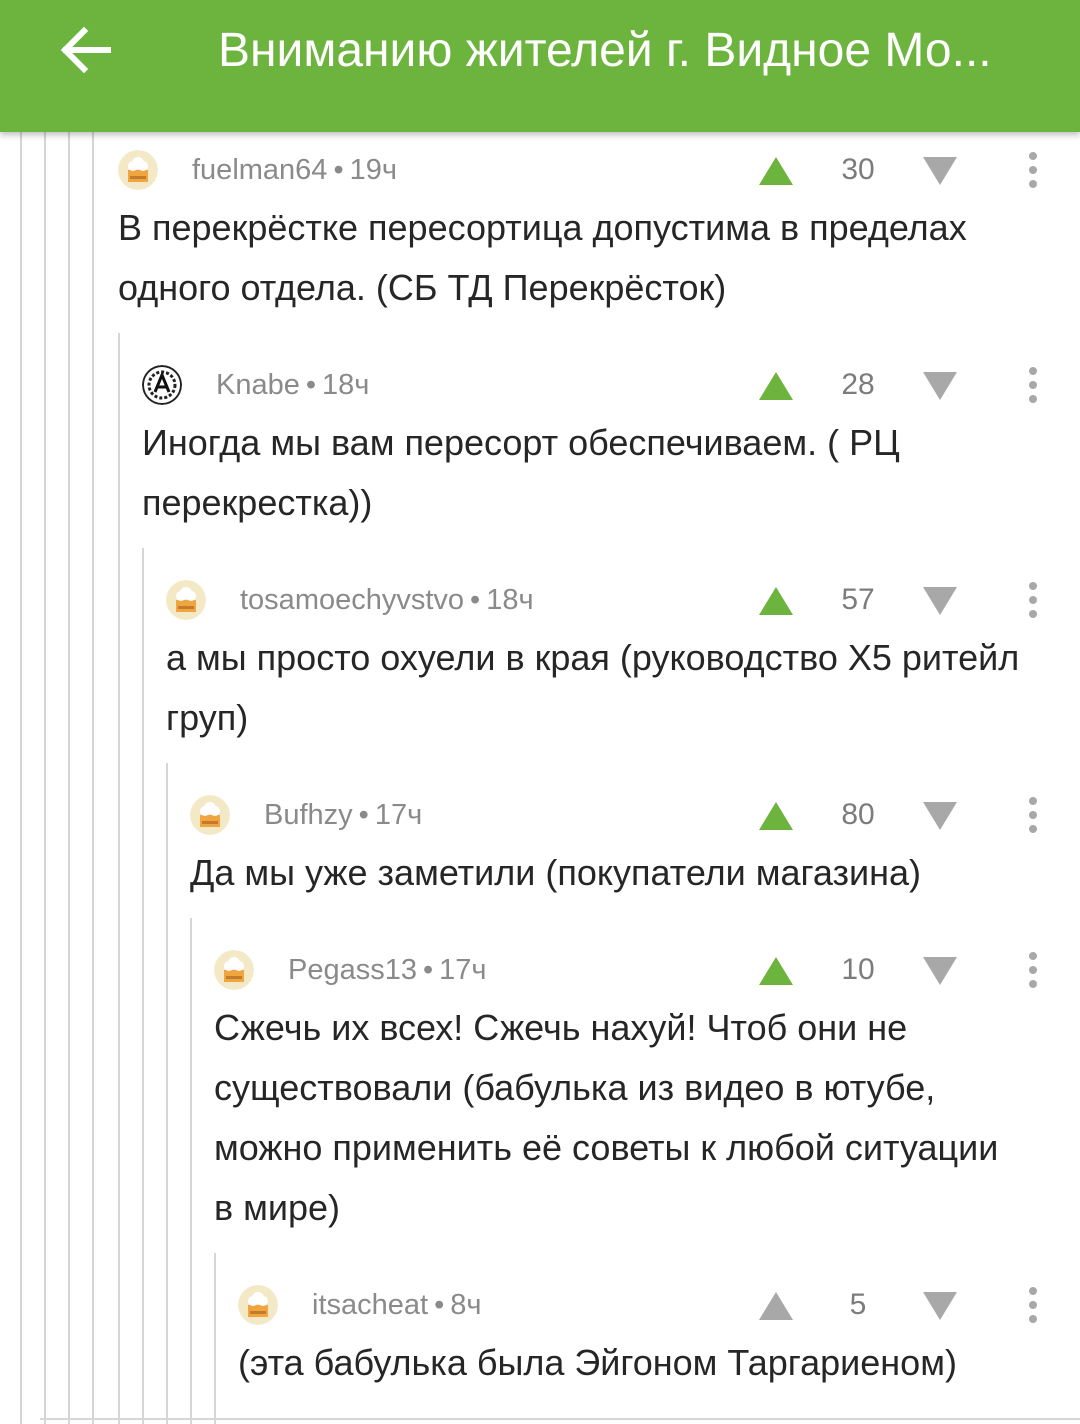 The height and width of the screenshot is (1424, 1080). Describe the element at coordinates (370, 1305) in the screenshot. I see `comment-author: itsacheat` at that location.